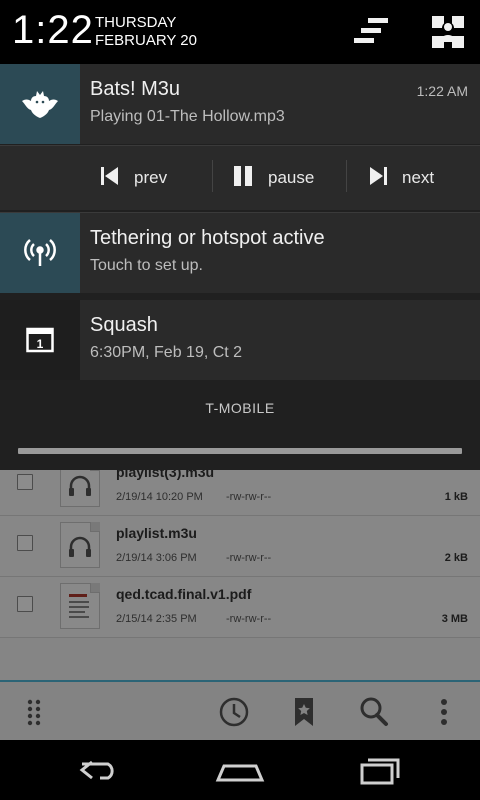 The height and width of the screenshot is (800, 480). I want to click on media-subtitle: Playing 01-The Hollow.mp3, so click(187, 116).